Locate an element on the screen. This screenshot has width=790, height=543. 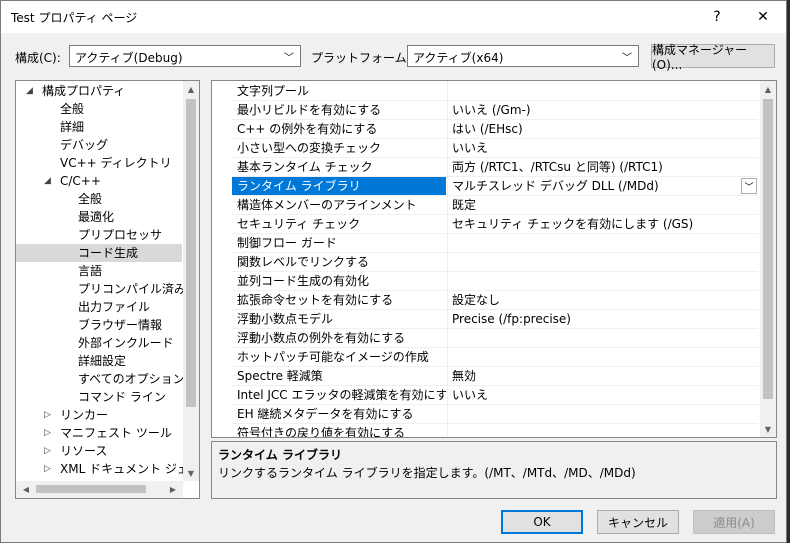
tree-item: プリプロセッサ is located at coordinates (99, 235).